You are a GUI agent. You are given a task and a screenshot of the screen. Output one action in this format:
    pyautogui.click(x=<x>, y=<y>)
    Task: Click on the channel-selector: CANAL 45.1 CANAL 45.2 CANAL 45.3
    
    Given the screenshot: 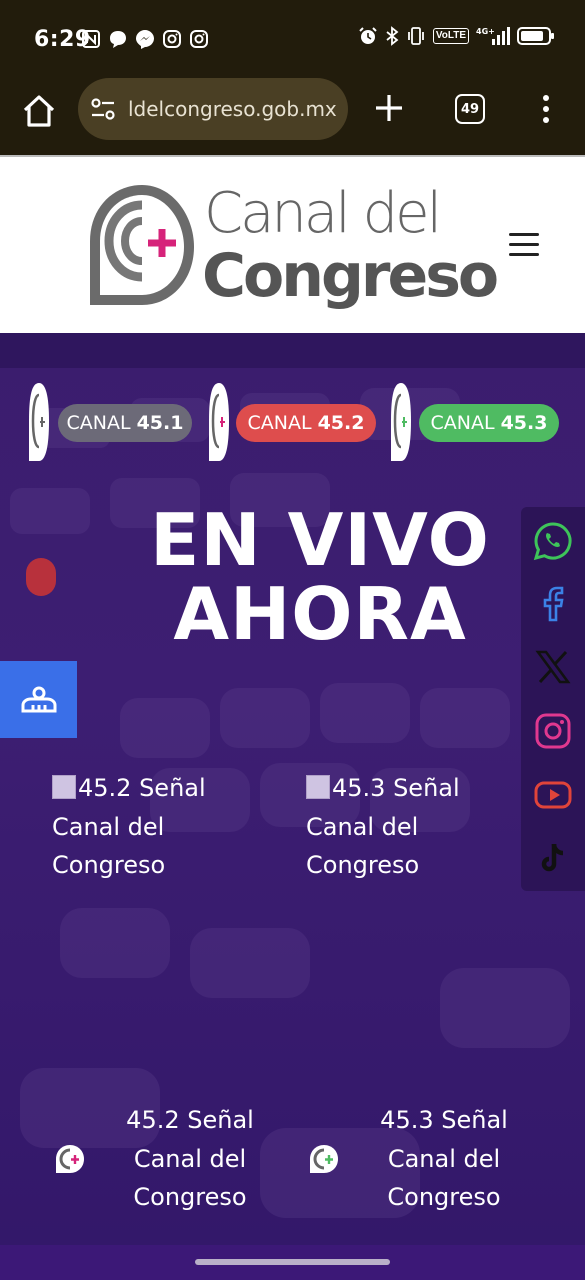 What is the action you would take?
    pyautogui.click(x=292, y=423)
    